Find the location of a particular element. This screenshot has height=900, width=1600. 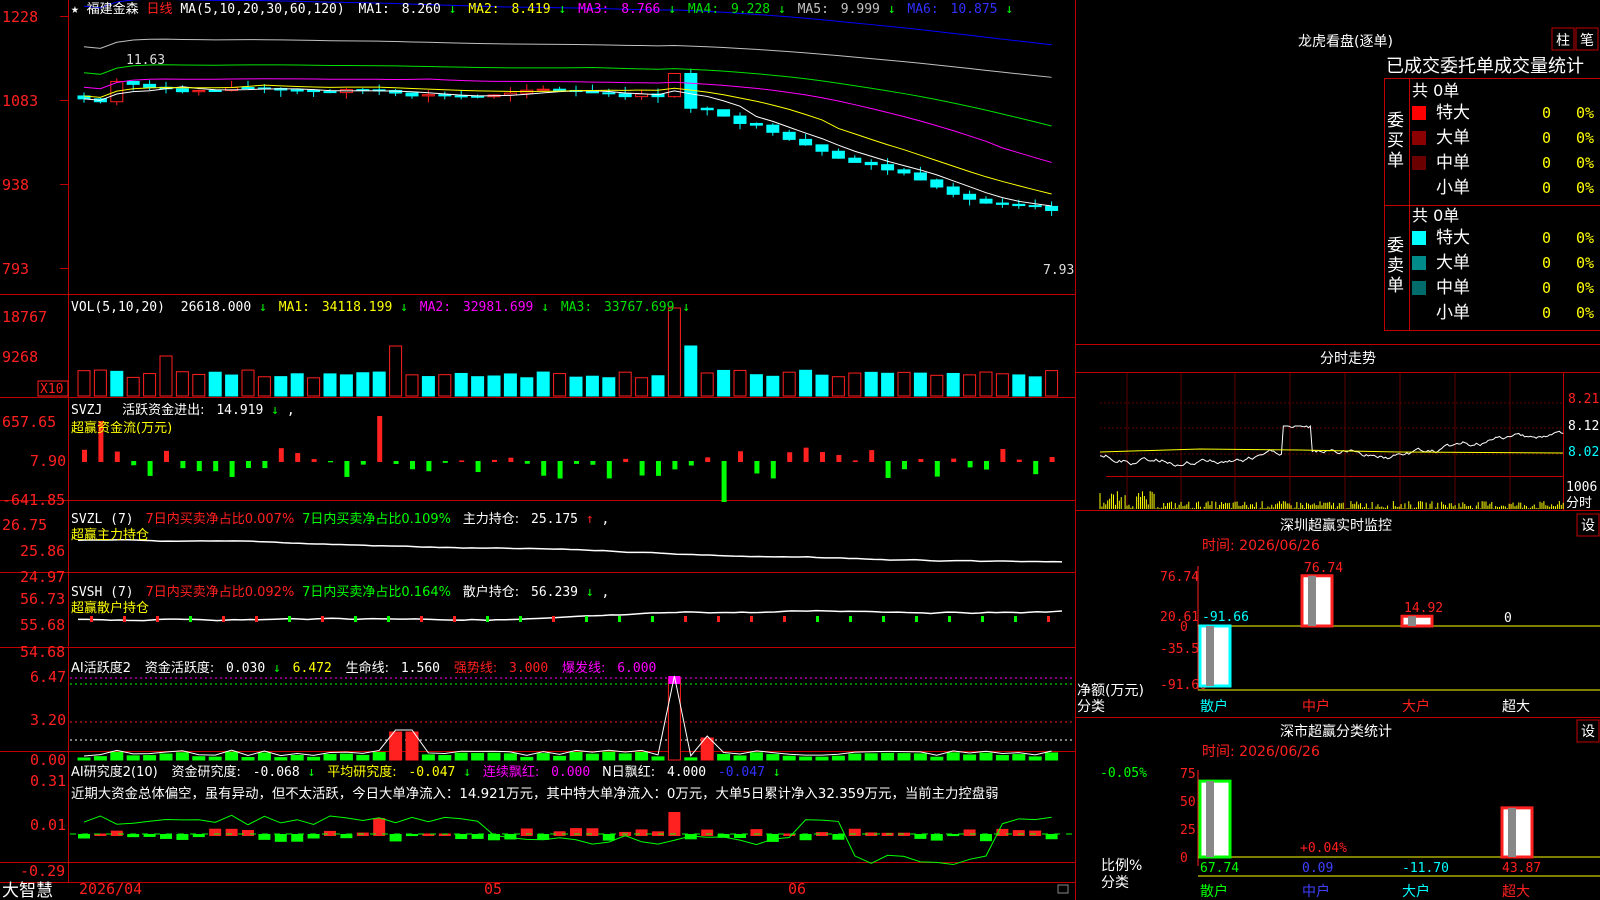

ma6-value: 10.875 is located at coordinates (974, 9).